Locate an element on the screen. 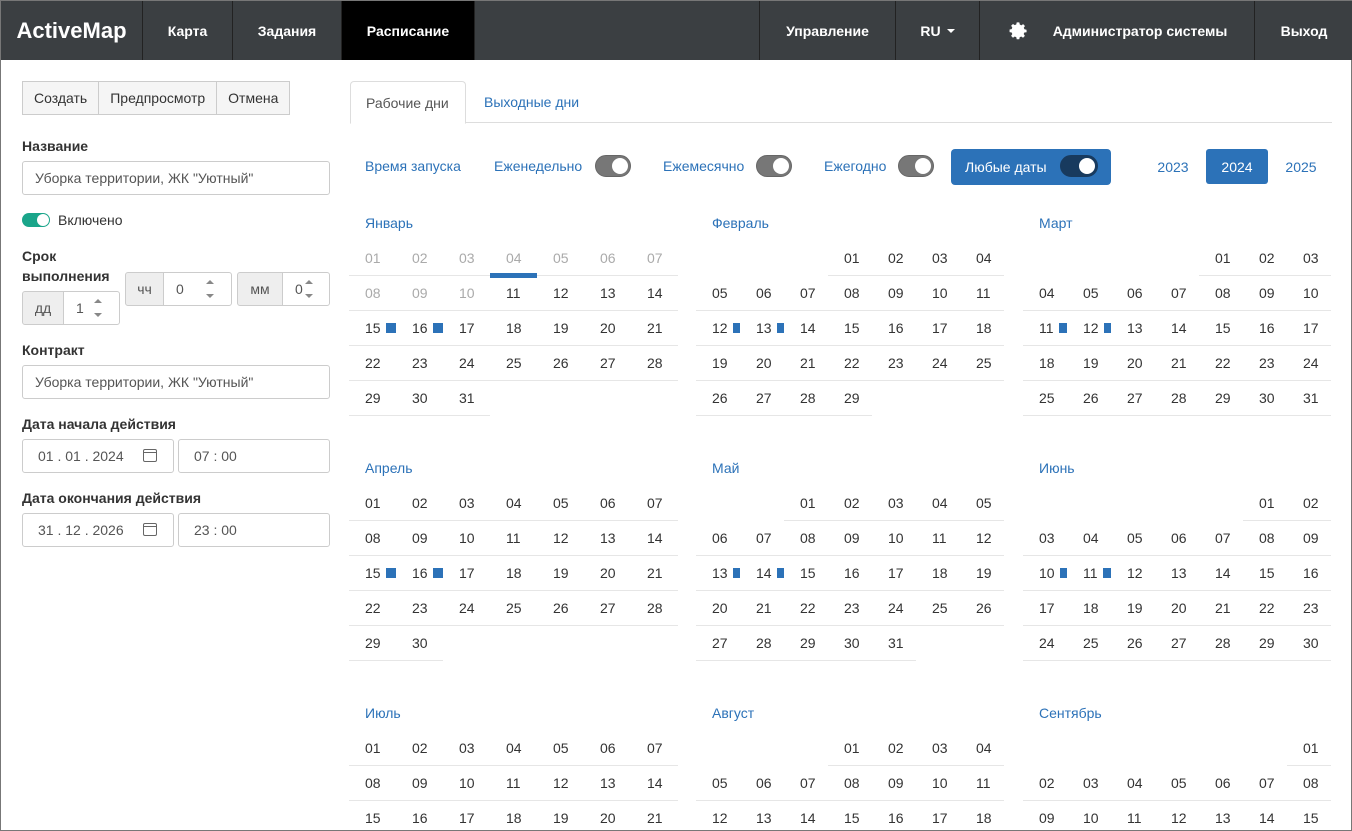 Image resolution: width=1352 pixels, height=831 pixels. calendar-day: 22 is located at coordinates (372, 363).